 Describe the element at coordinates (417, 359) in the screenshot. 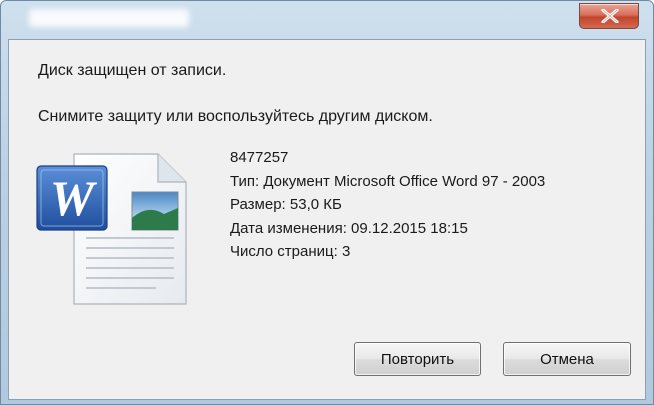

I see `retry-button: Повторить` at that location.